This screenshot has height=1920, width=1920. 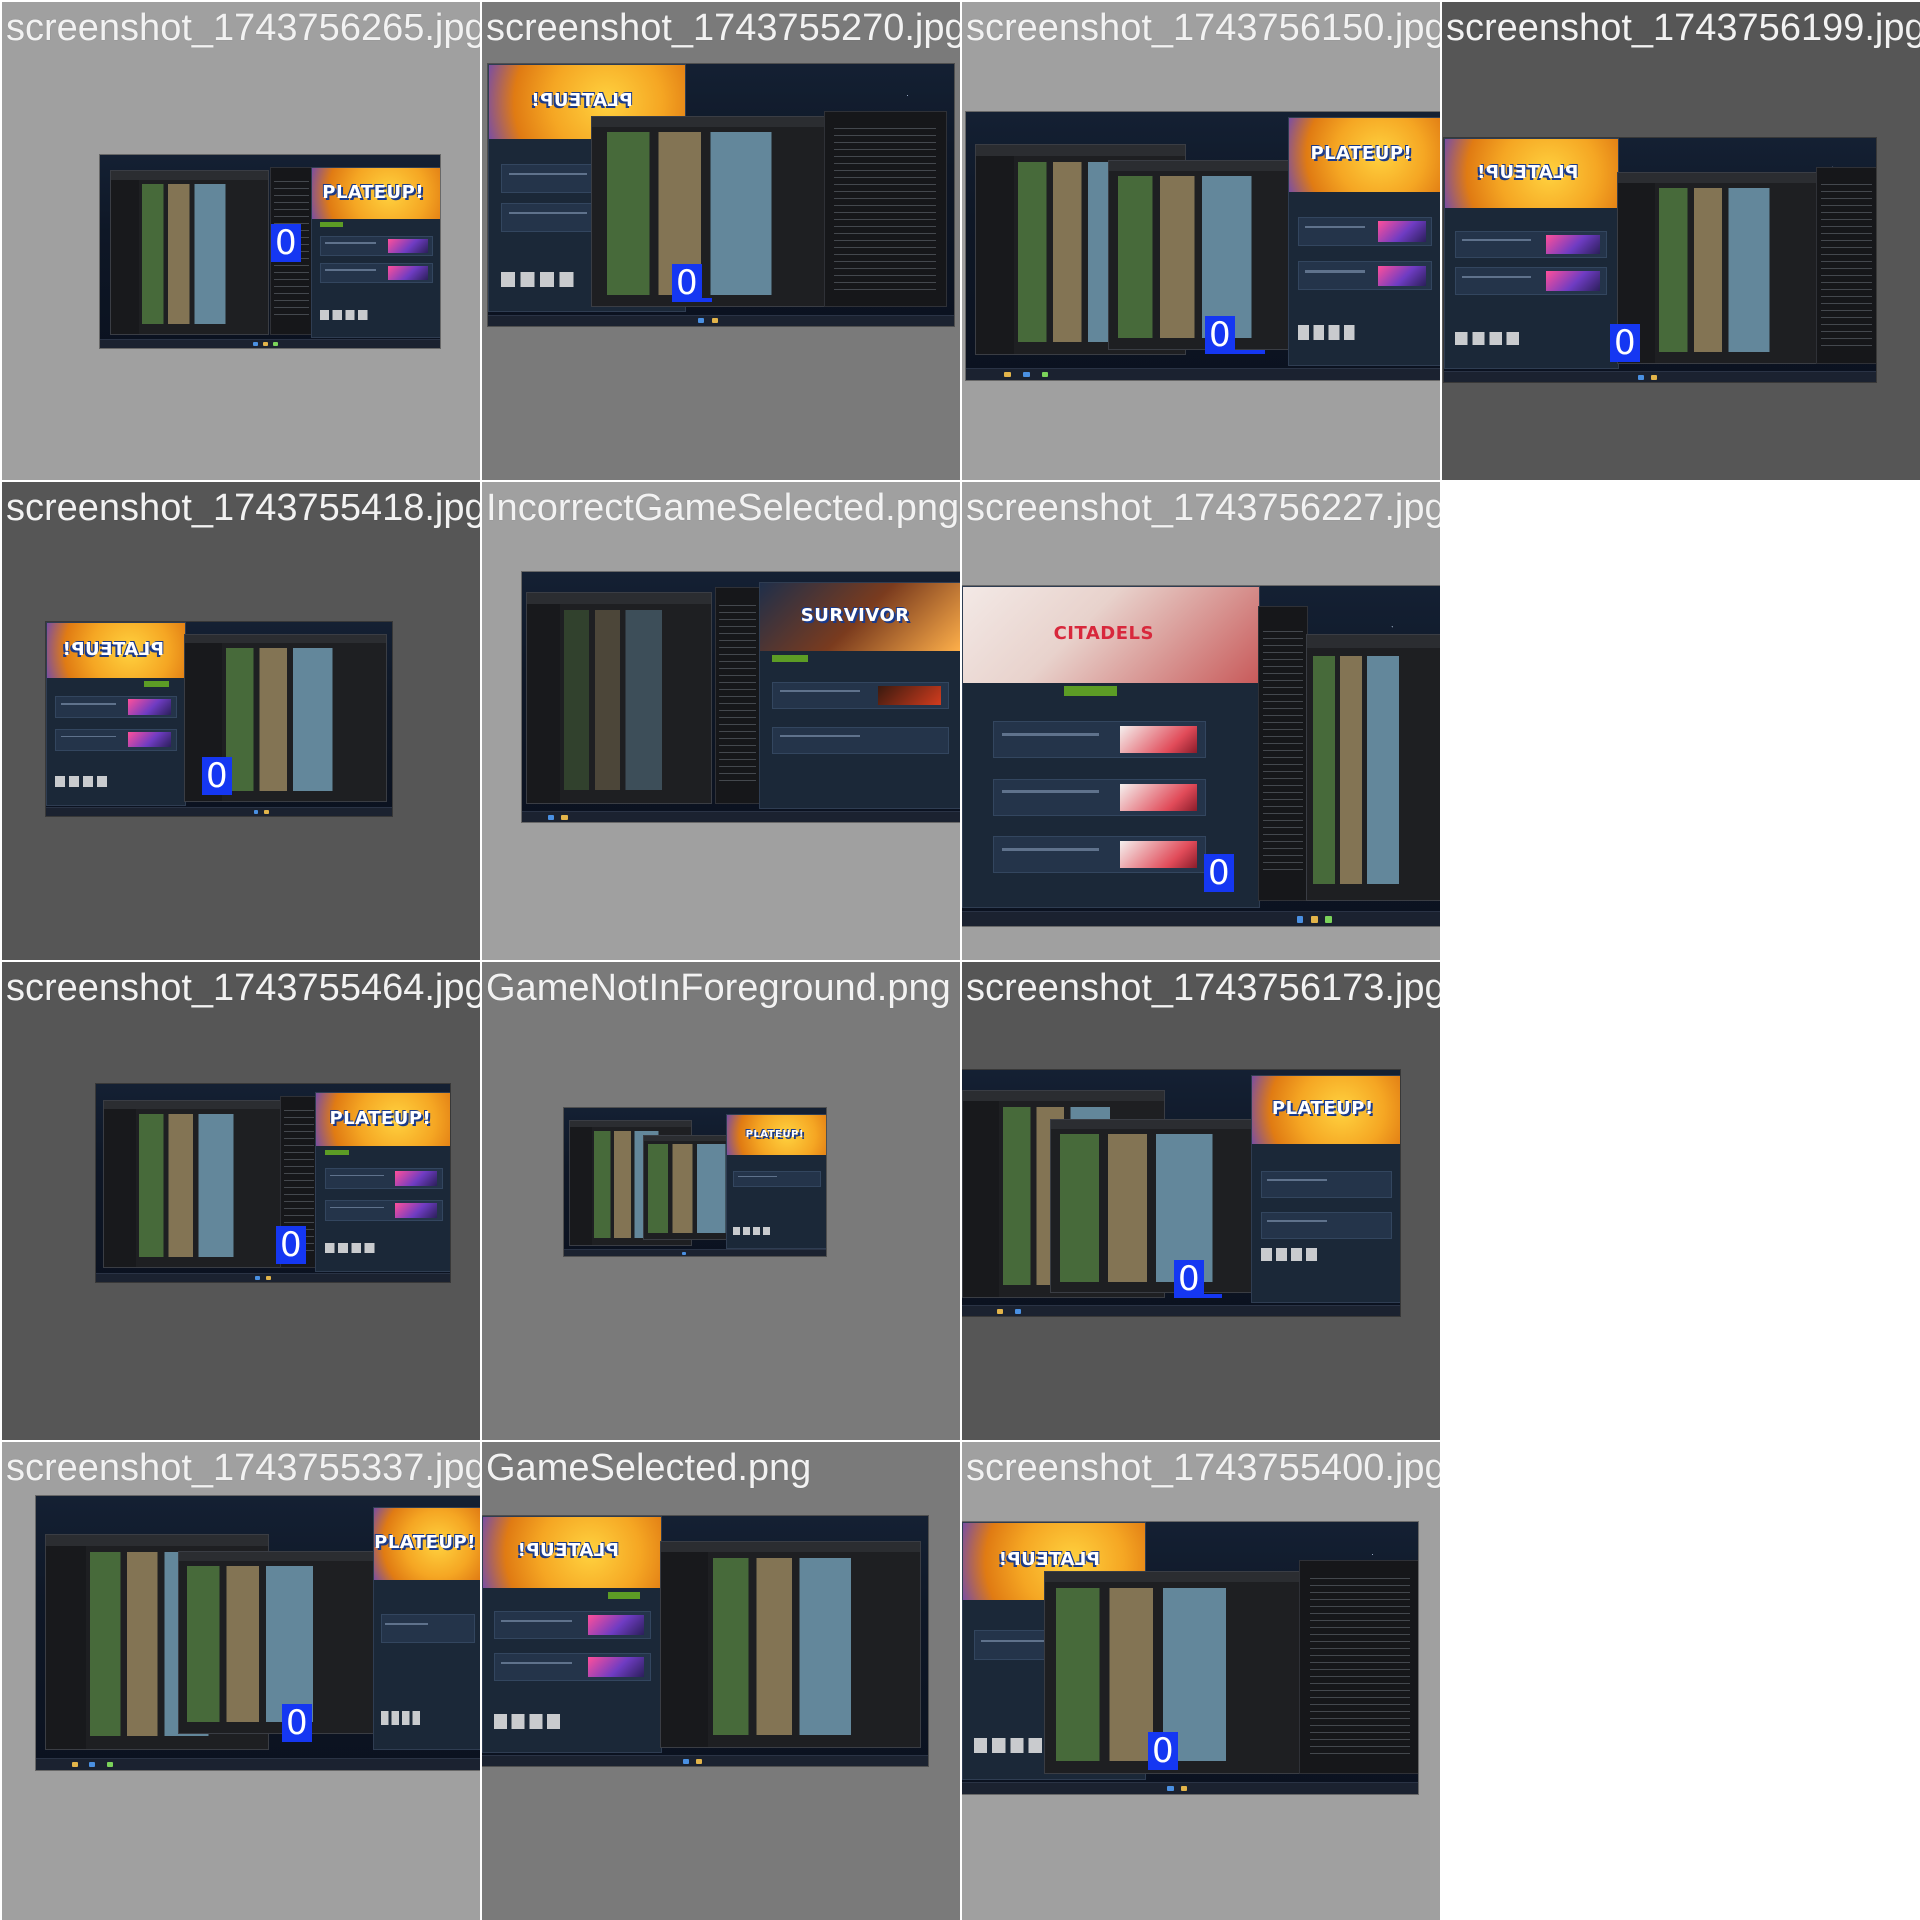 I want to click on thumbnail-filename: IncorrectGameSelected.png, so click(x=723, y=508).